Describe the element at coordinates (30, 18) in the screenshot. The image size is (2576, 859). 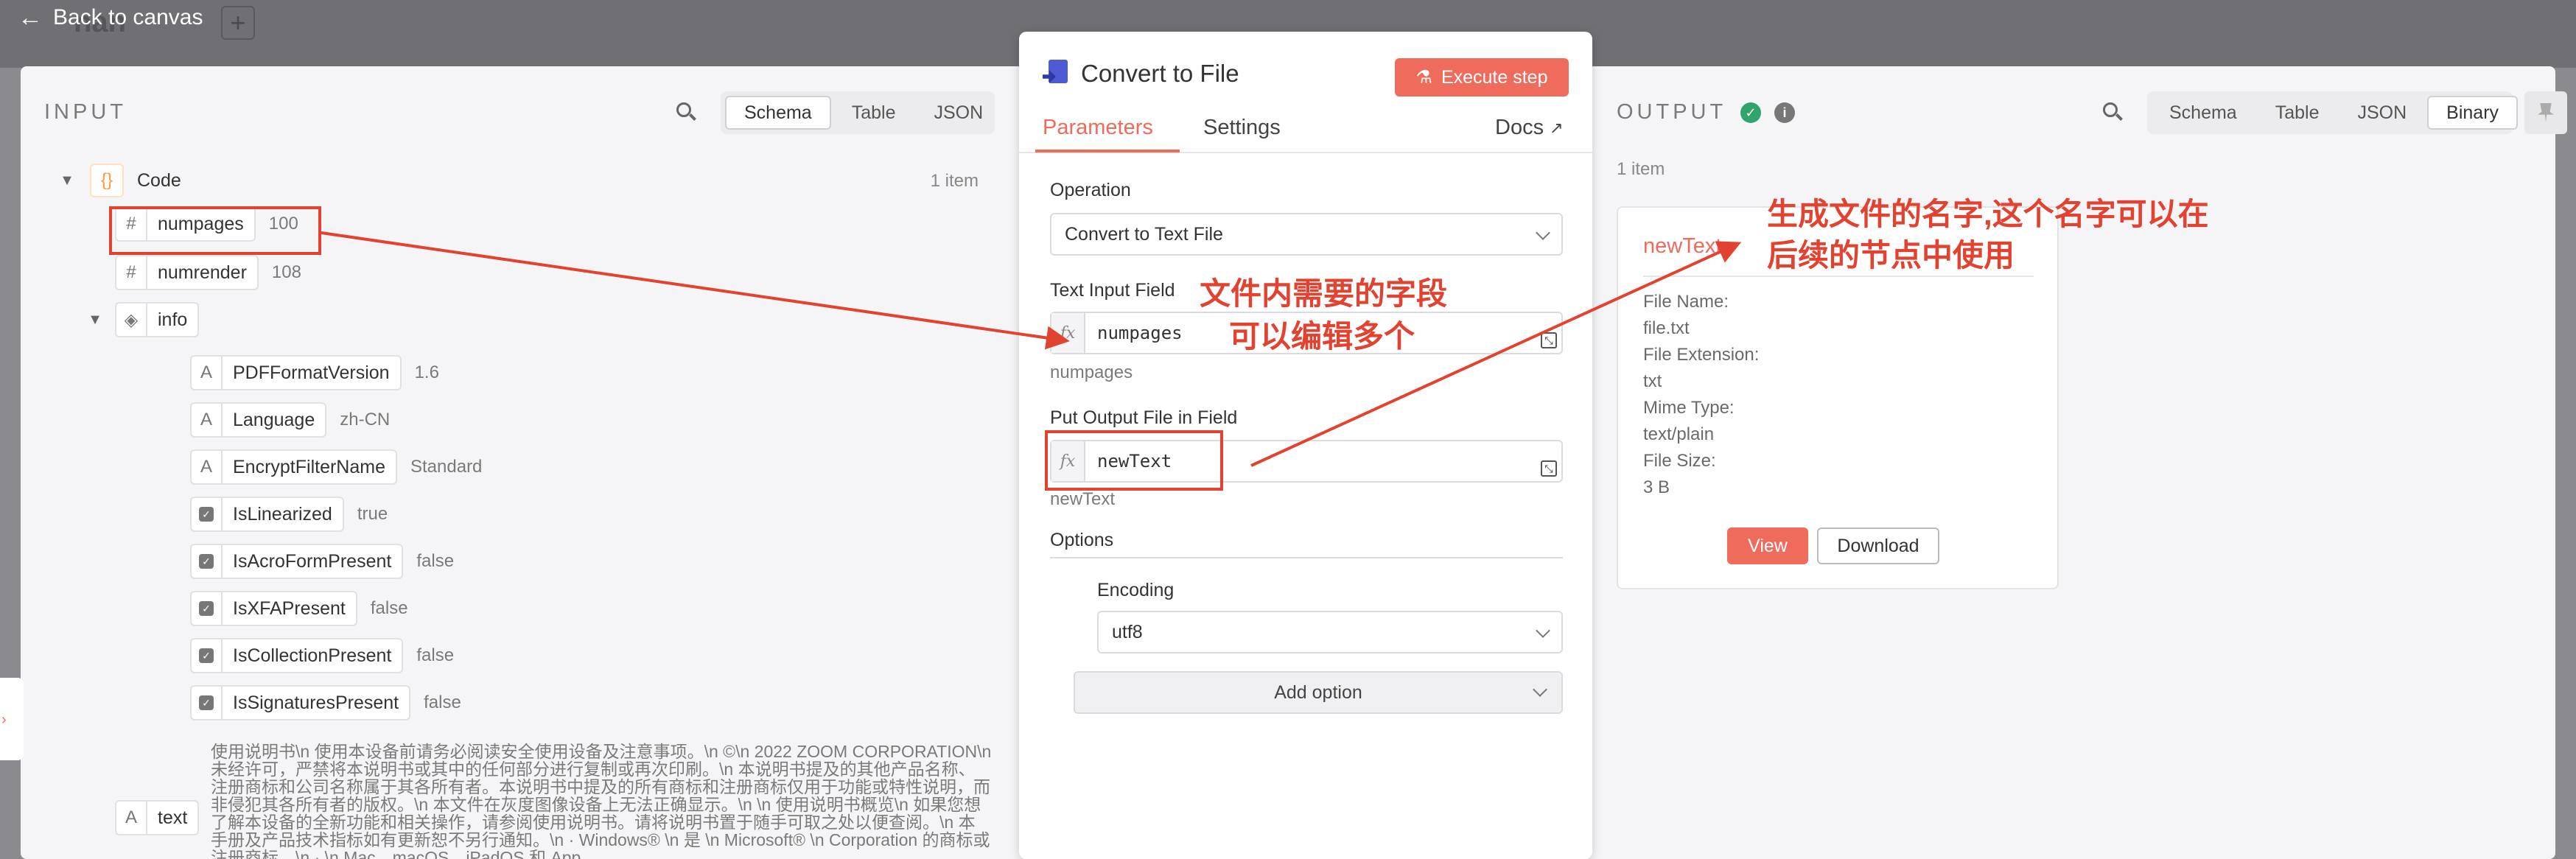
I see `arrow-left-icon: ←` at that location.